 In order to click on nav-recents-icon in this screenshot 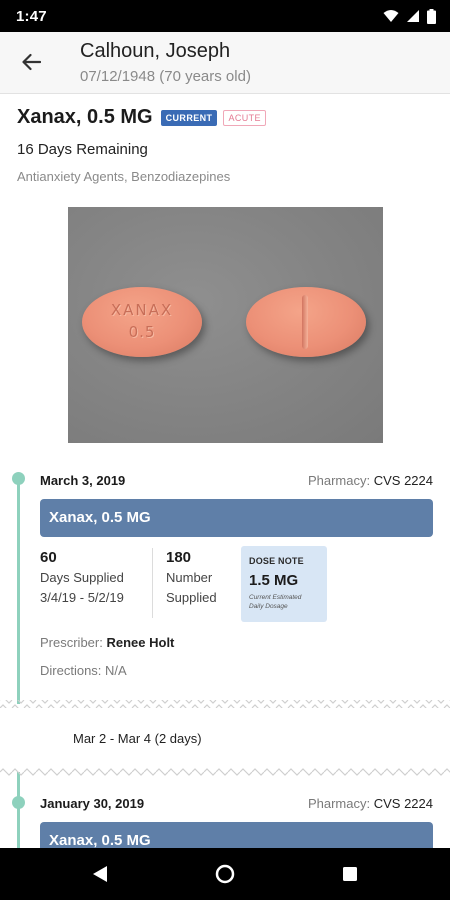, I will do `click(350, 874)`.